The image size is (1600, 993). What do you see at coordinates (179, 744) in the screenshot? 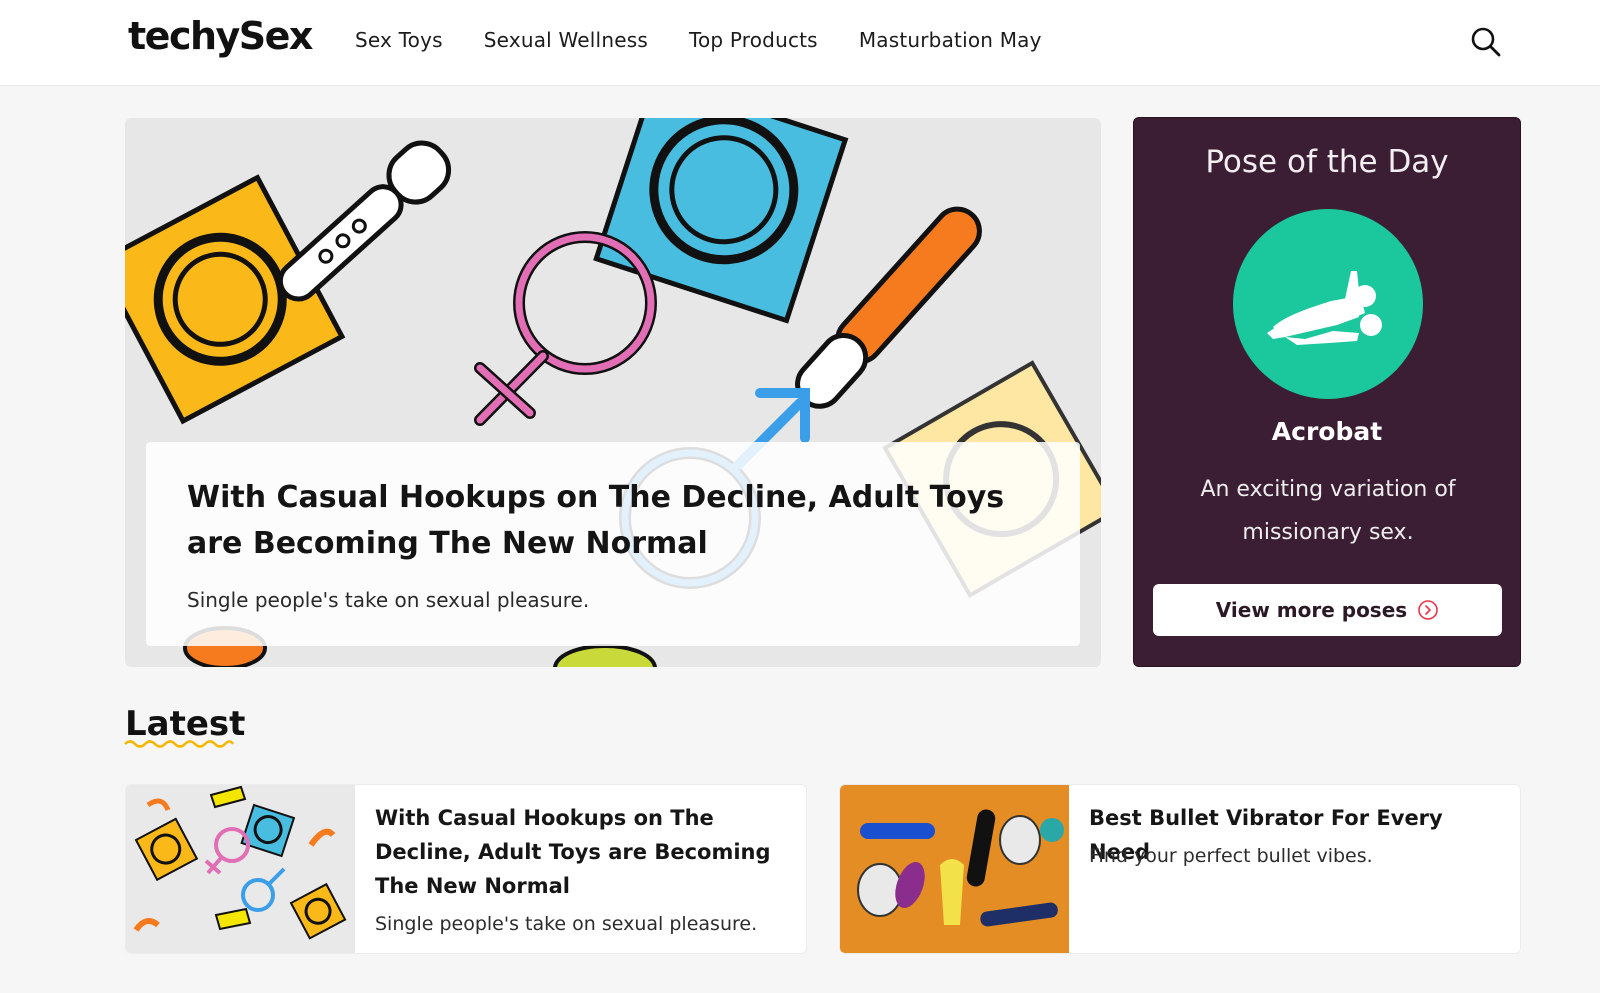
I see `squiggle-underline` at bounding box center [179, 744].